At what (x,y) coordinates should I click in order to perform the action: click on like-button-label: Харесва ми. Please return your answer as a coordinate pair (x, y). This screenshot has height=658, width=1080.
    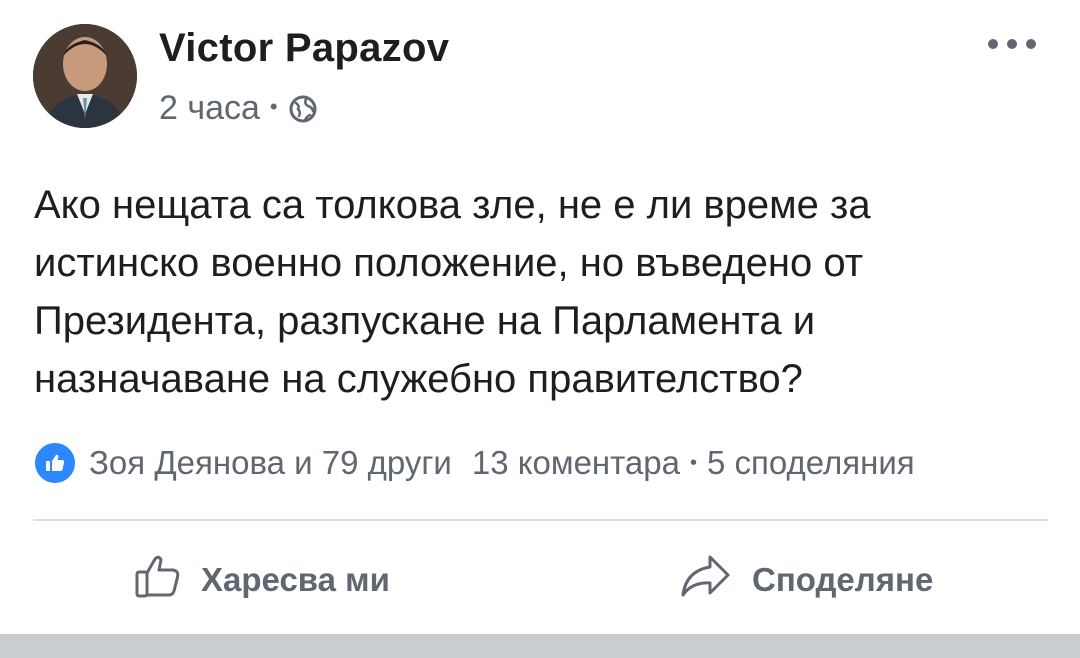
    Looking at the image, I should click on (295, 579).